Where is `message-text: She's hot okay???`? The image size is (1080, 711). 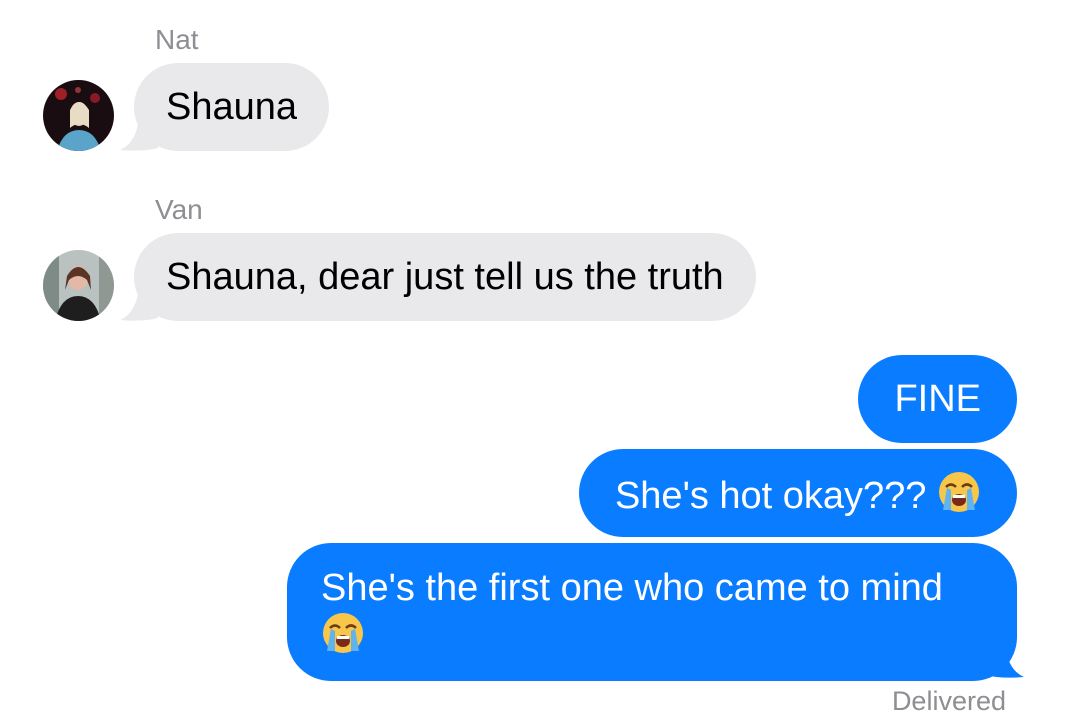 message-text: She's hot okay??? is located at coordinates (770, 496).